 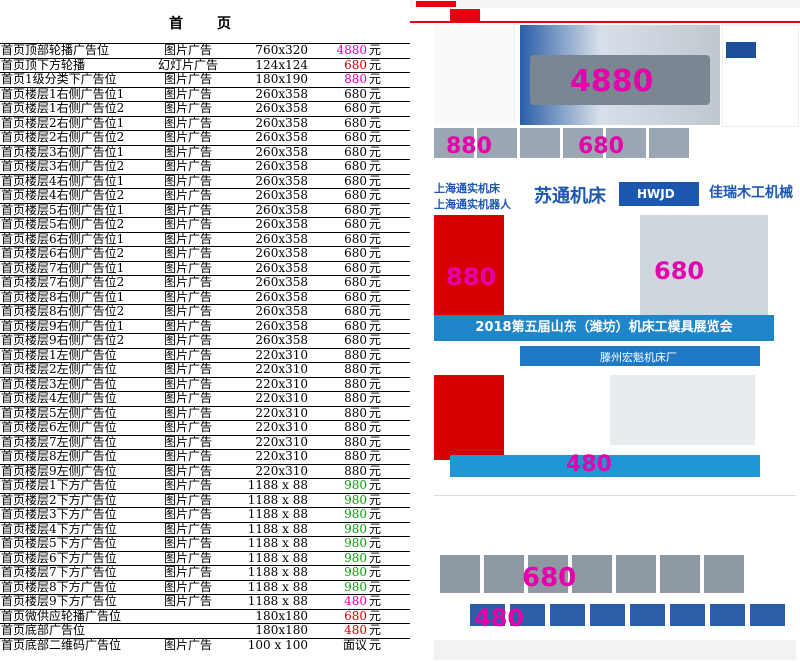 I want to click on table-row: 首页楼层9左侧广告位 图片广告 220x310 880 元, so click(x=207, y=471).